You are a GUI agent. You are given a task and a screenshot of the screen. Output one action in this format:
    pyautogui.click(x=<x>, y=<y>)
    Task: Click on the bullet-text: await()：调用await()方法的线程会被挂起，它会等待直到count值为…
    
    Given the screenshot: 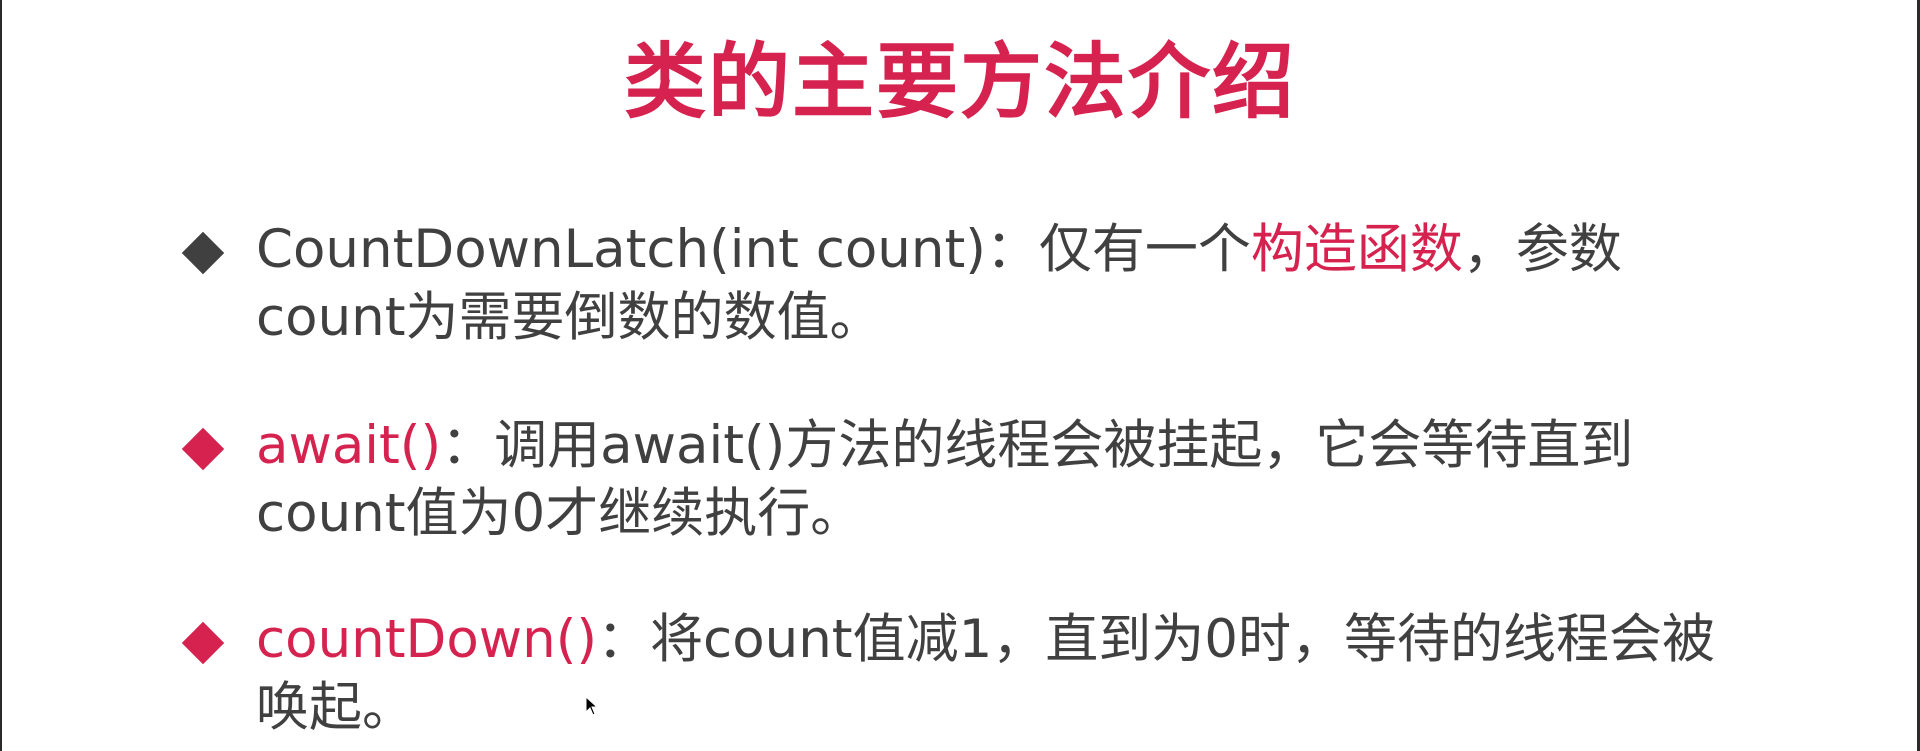 What is the action you would take?
    pyautogui.click(x=1011, y=480)
    